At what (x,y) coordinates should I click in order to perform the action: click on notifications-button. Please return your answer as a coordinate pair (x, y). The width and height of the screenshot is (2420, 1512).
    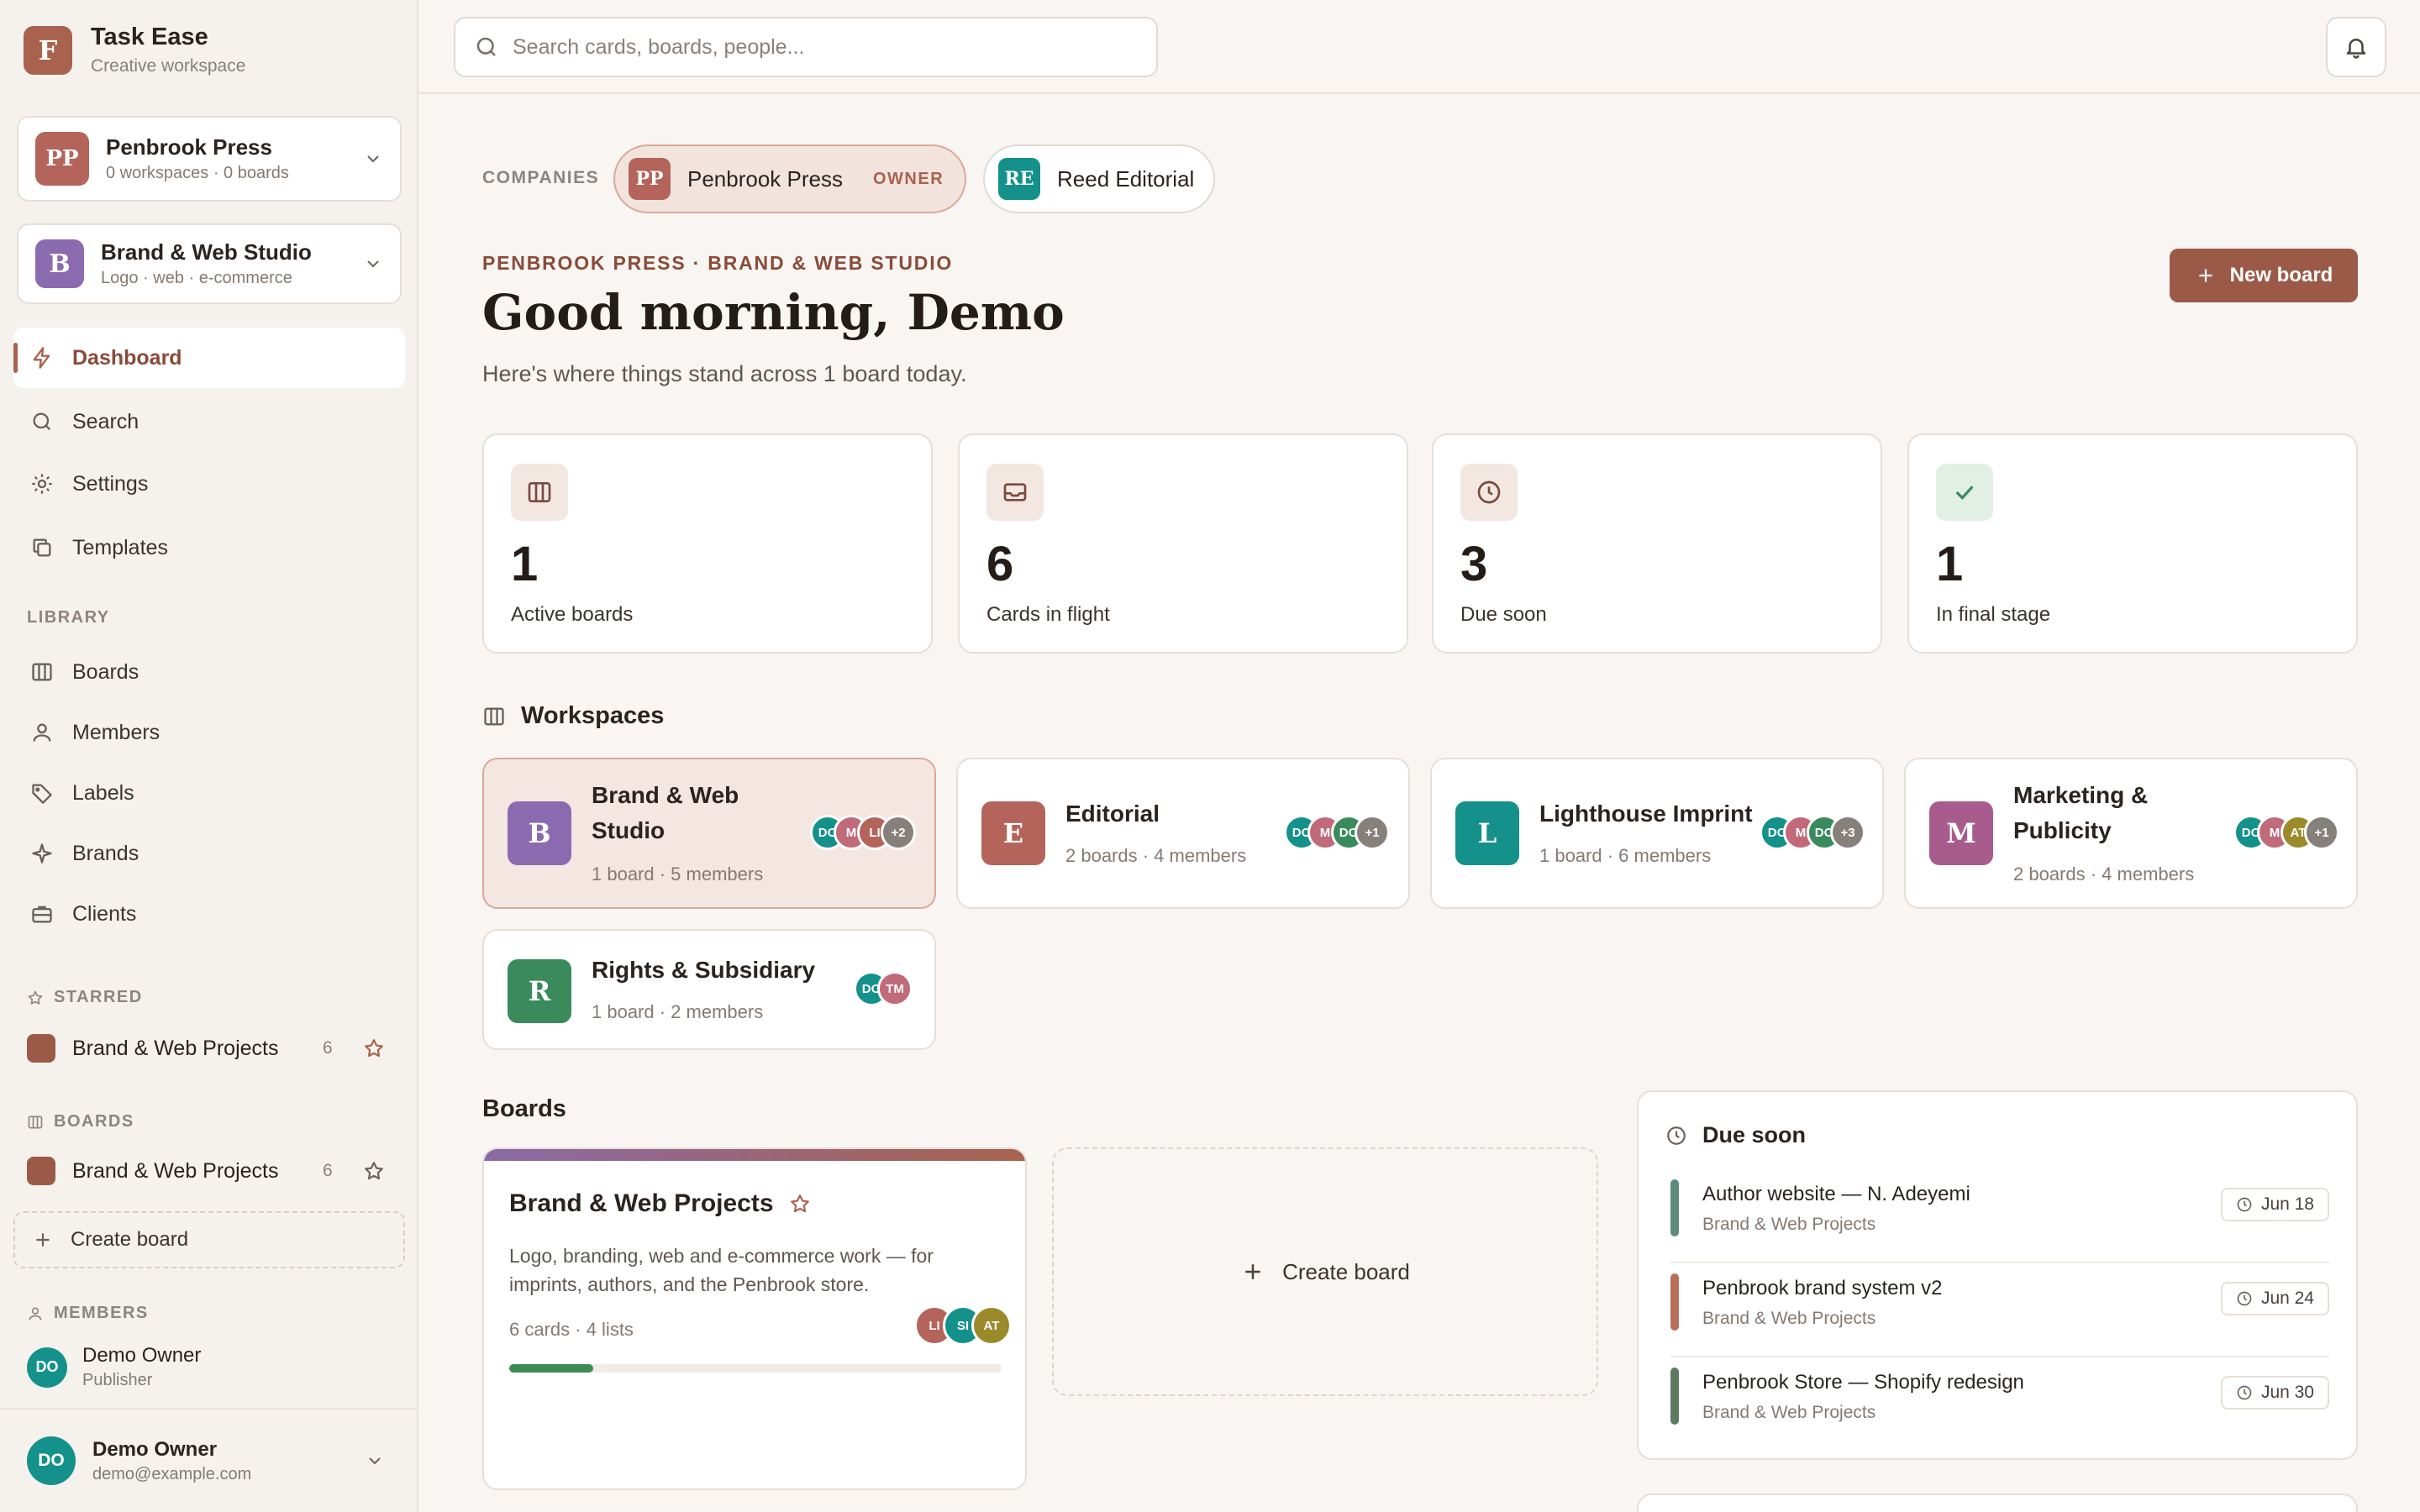
    Looking at the image, I should click on (2356, 47).